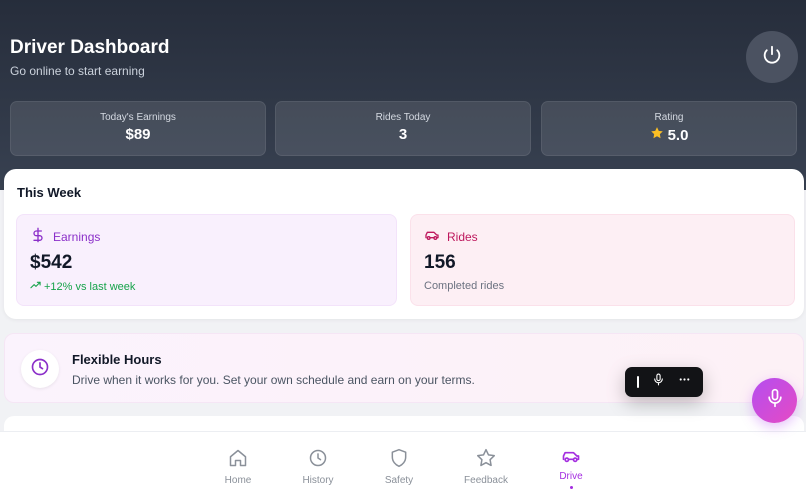 The height and width of the screenshot is (501, 806). Describe the element at coordinates (399, 480) in the screenshot. I see `nav-label: Safety` at that location.